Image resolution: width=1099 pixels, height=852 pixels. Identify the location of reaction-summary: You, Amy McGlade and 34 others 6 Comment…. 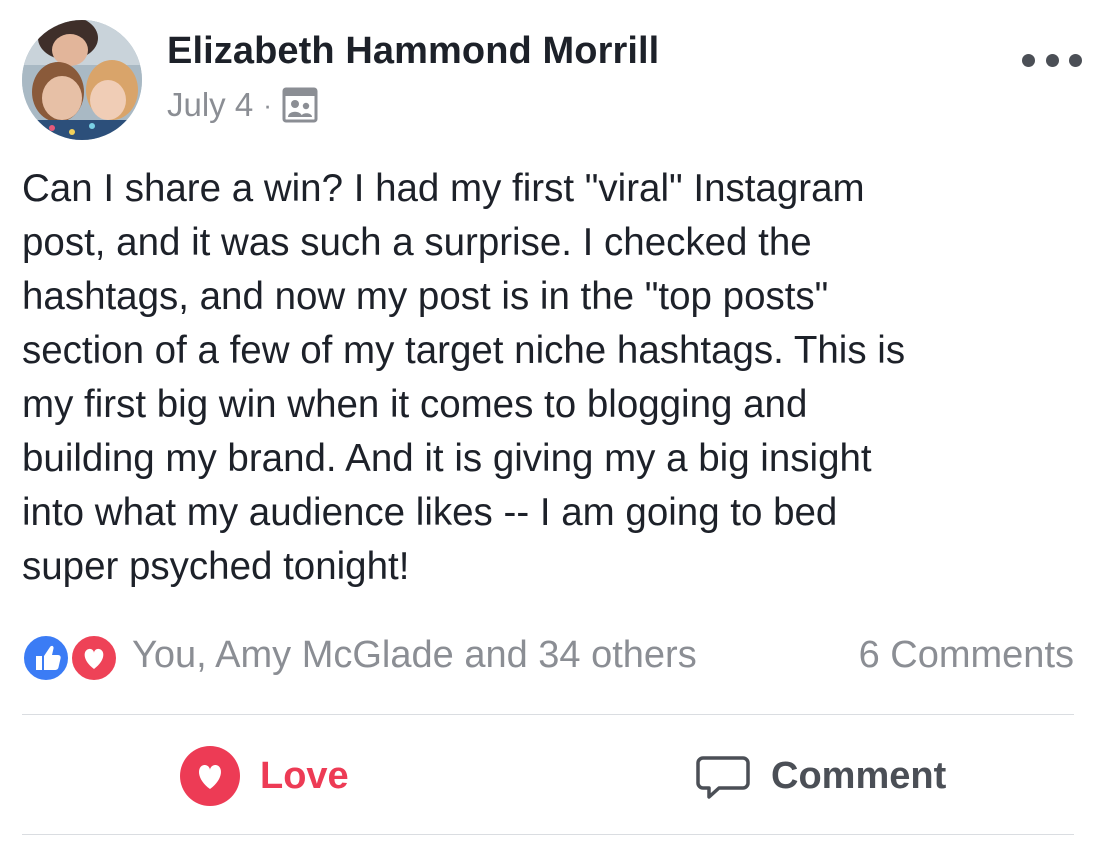
(548, 656).